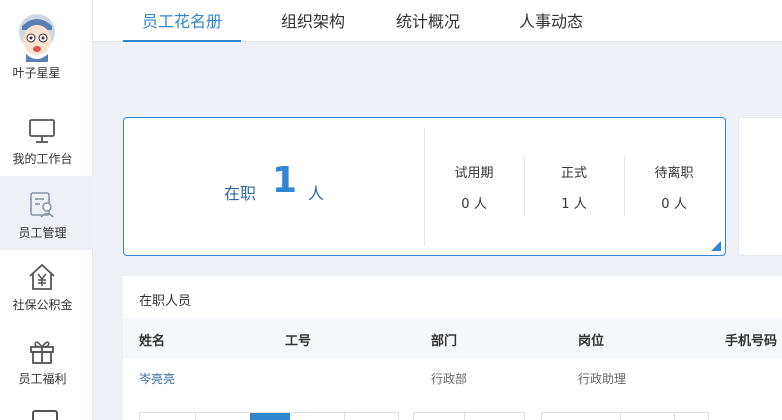 Image resolution: width=782 pixels, height=420 pixels. Describe the element at coordinates (674, 173) in the screenshot. I see `stat-label: 待离职` at that location.